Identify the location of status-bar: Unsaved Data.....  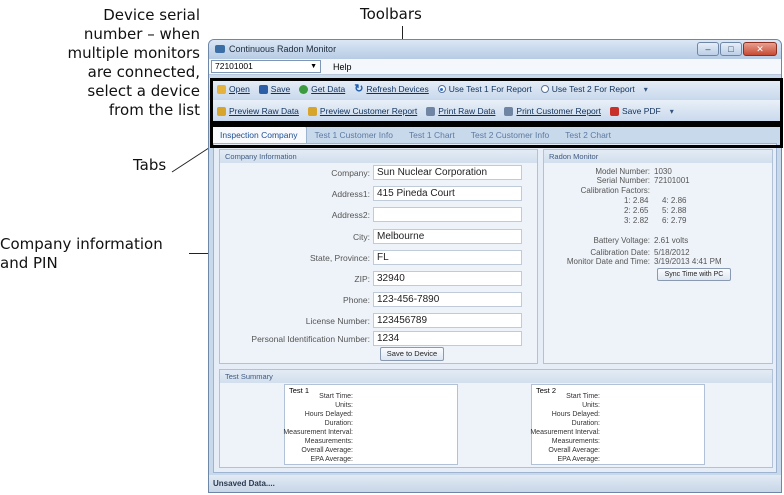
(495, 483).